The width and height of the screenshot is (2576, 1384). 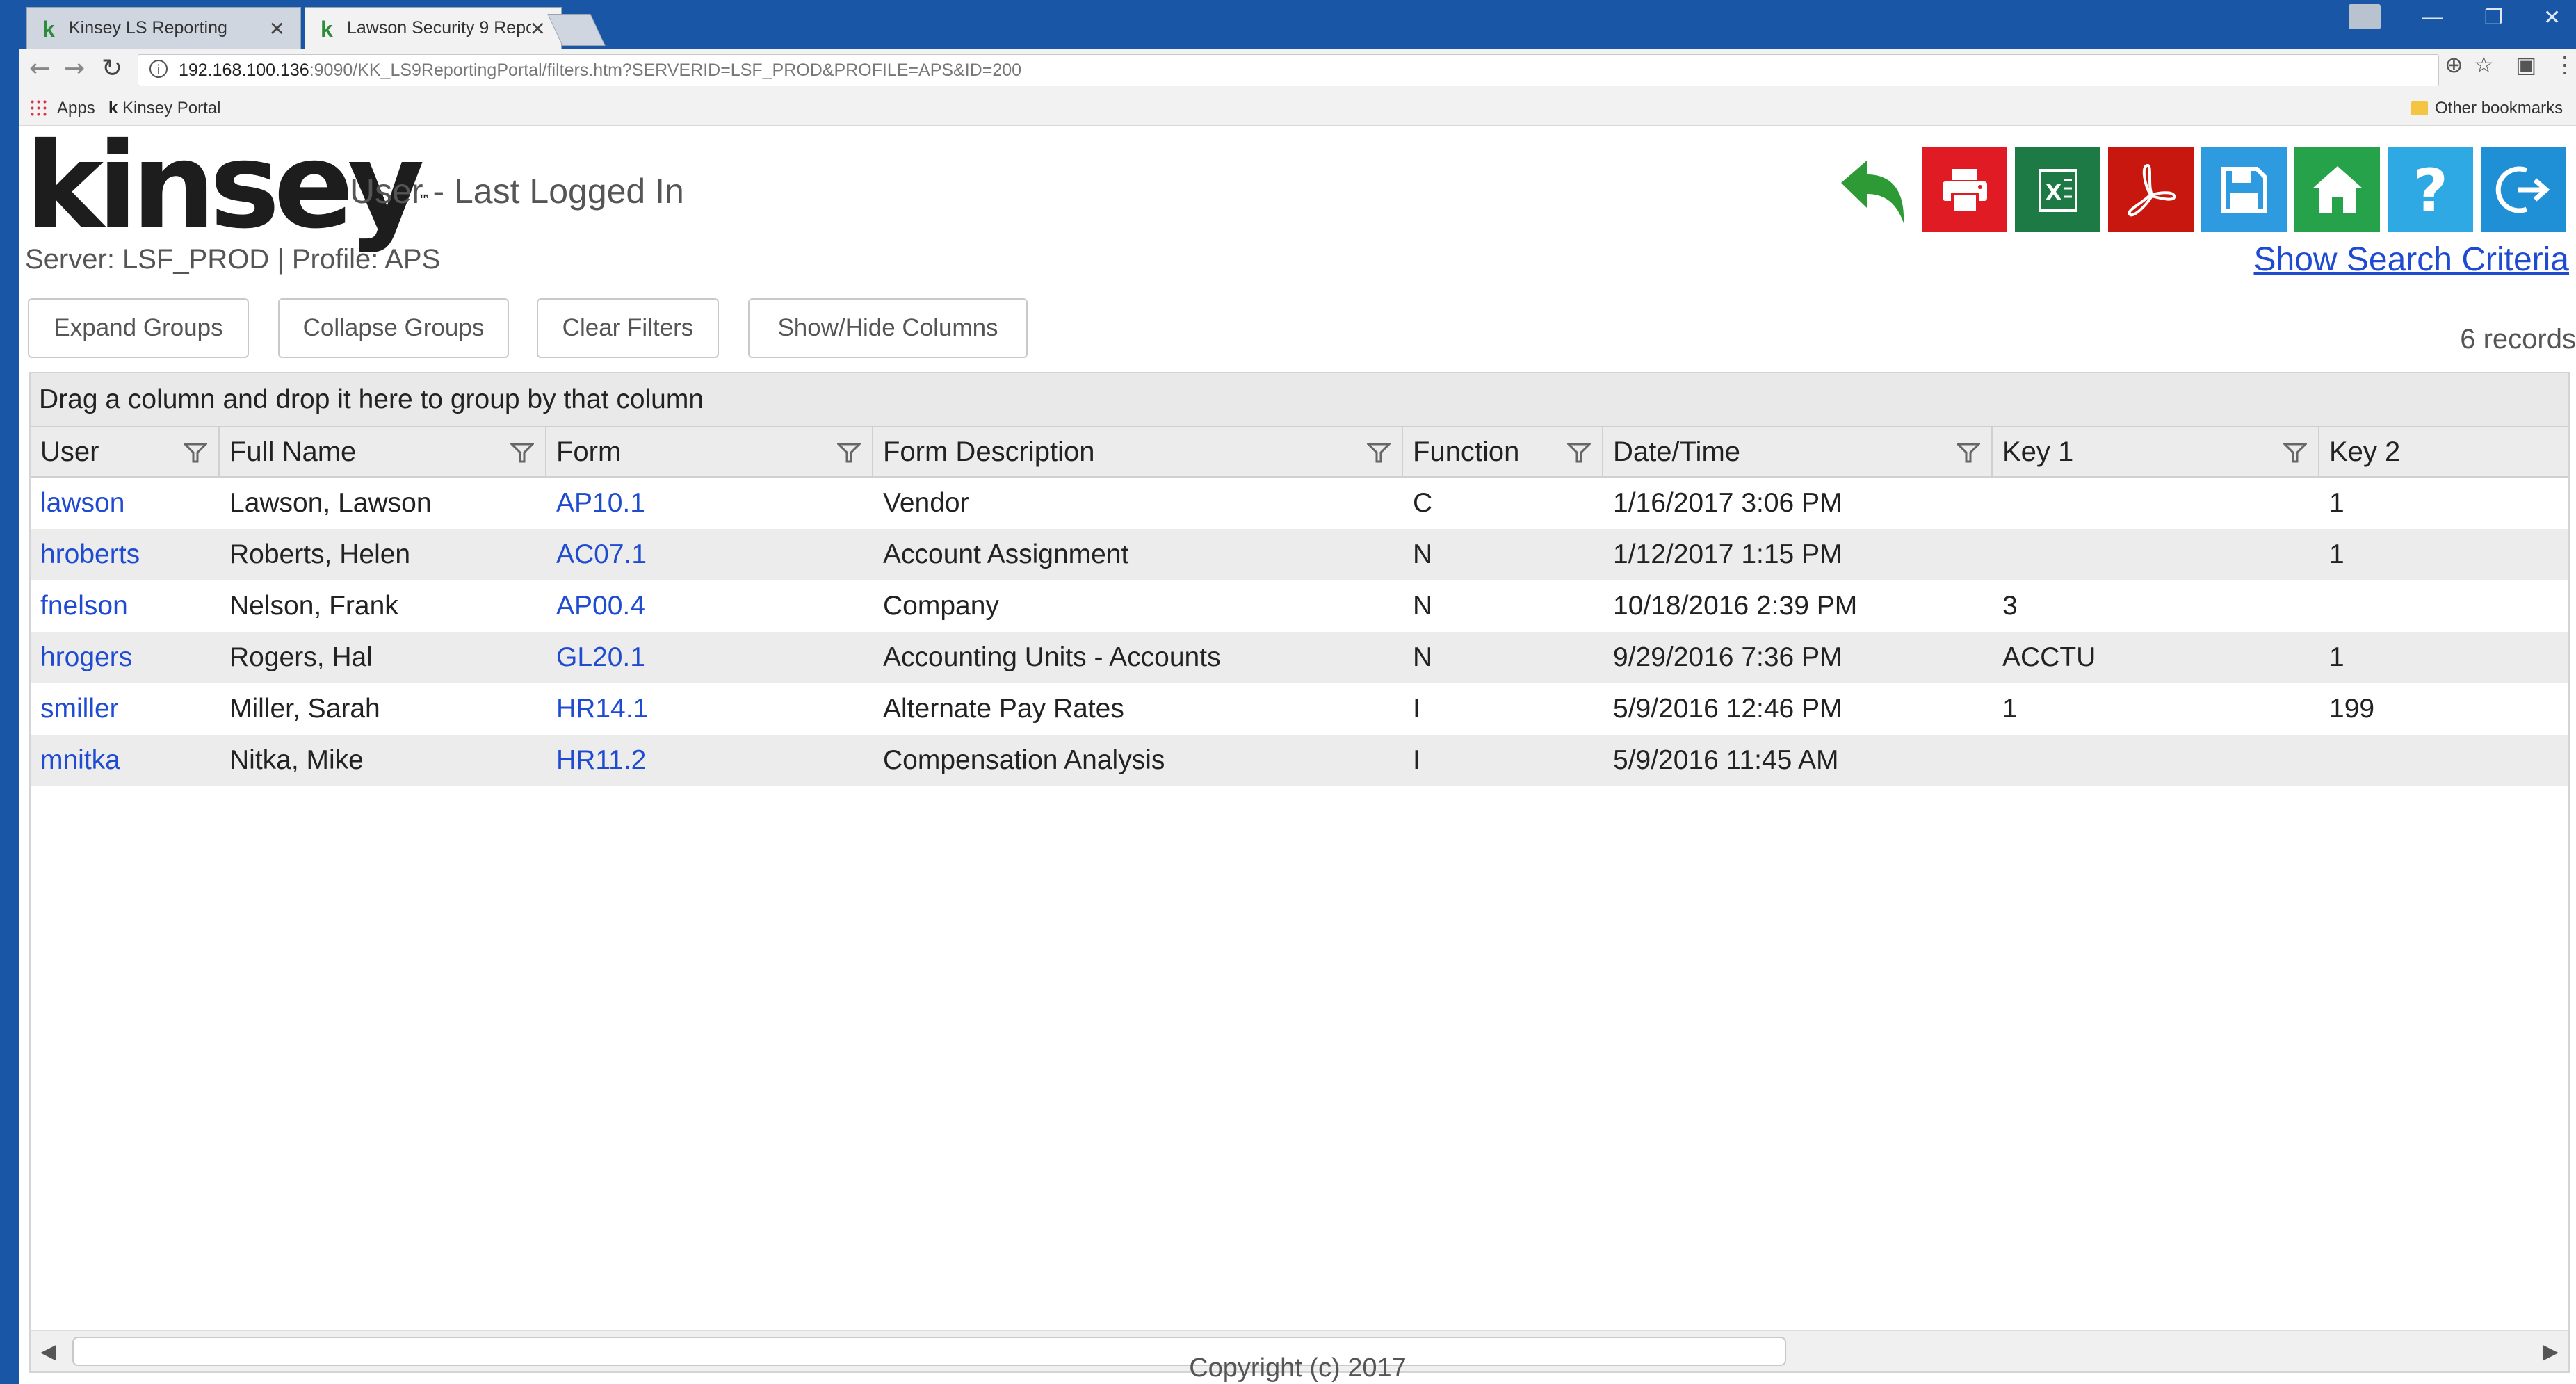 What do you see at coordinates (393, 328) in the screenshot?
I see `collapse-groups-button: Collapse Groups` at bounding box center [393, 328].